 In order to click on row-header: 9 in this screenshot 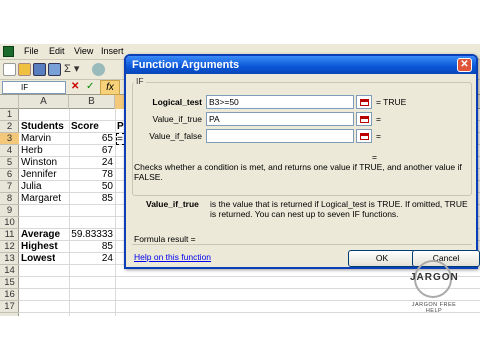, I will do `click(9, 211)`.